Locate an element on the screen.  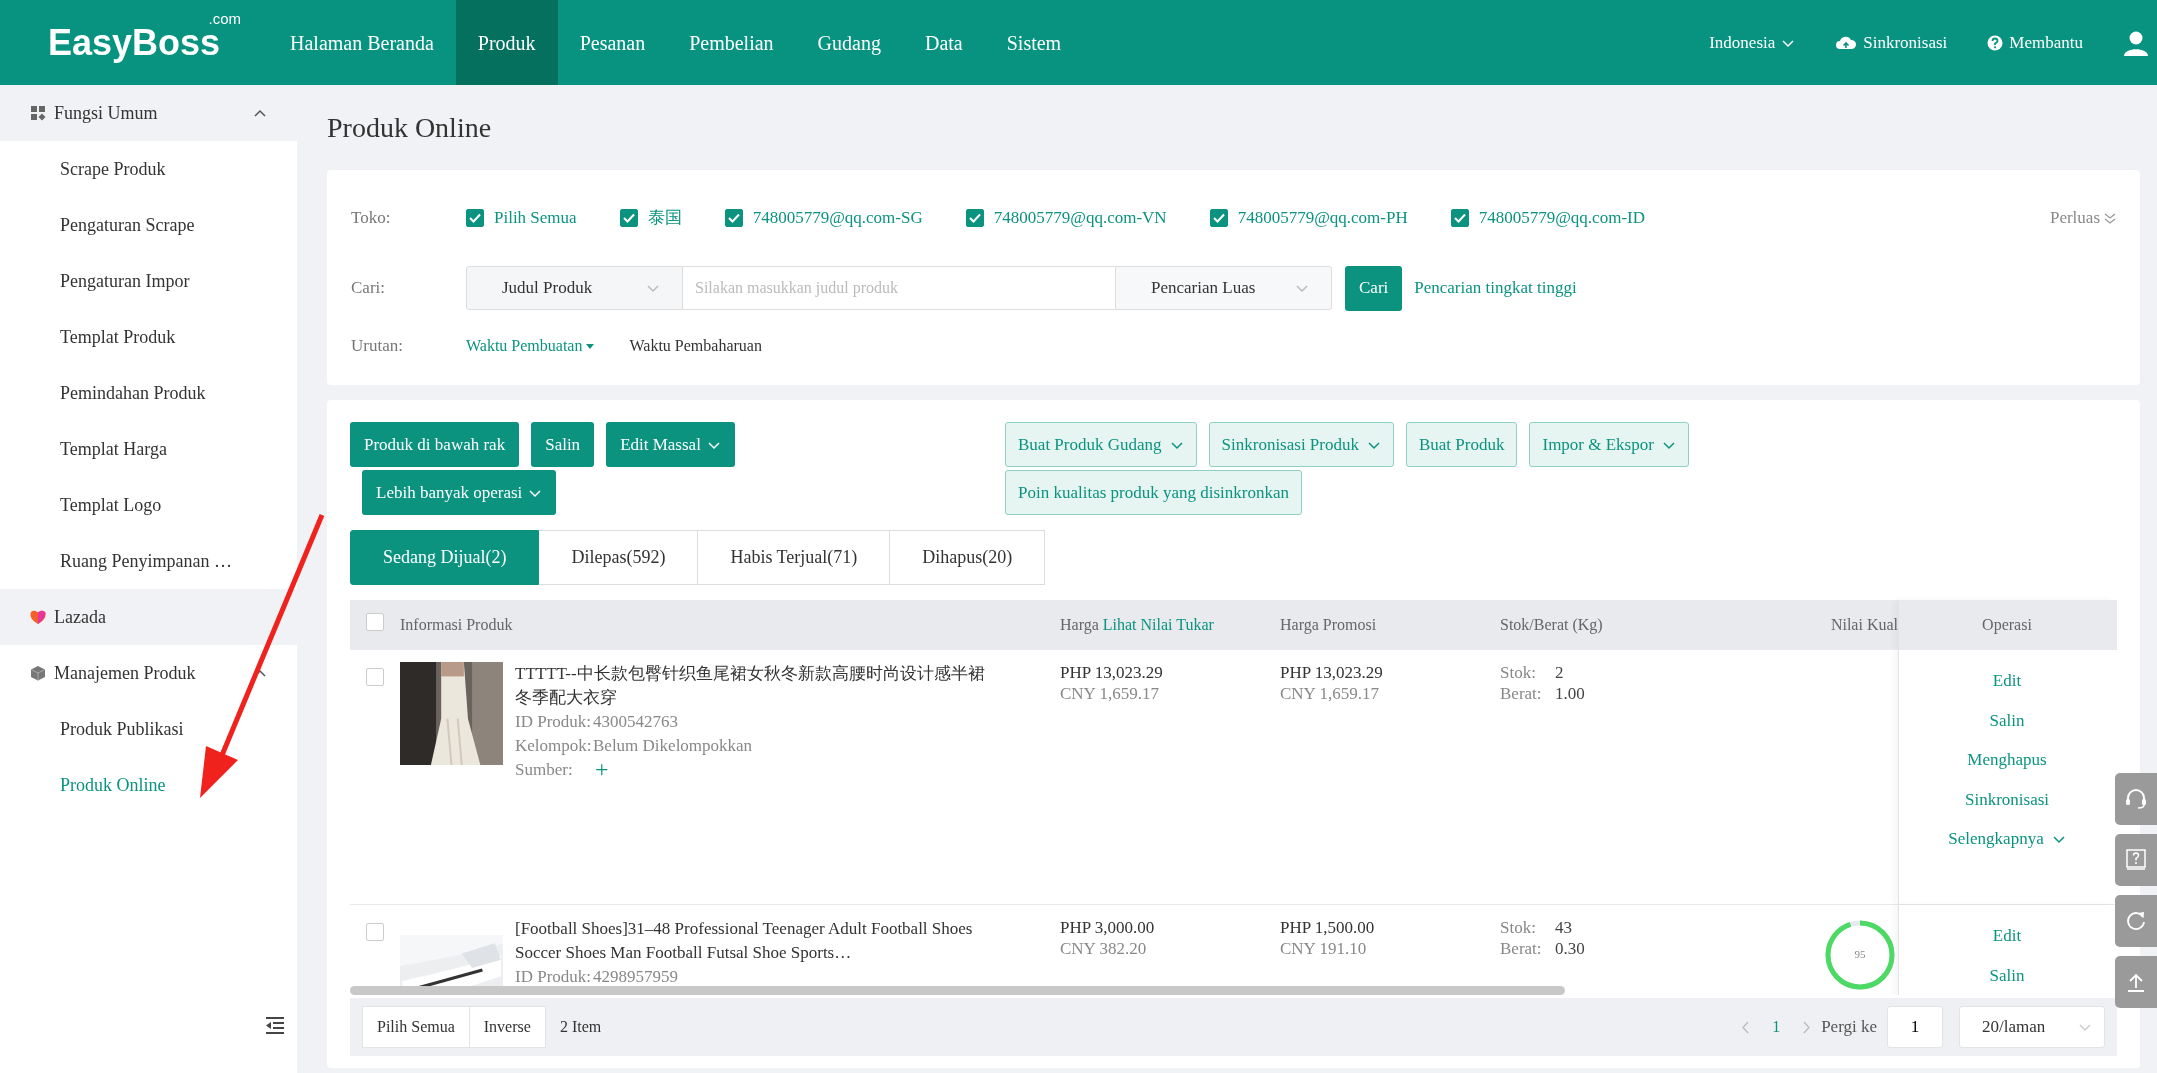
nav-item: Sistem is located at coordinates (1034, 42).